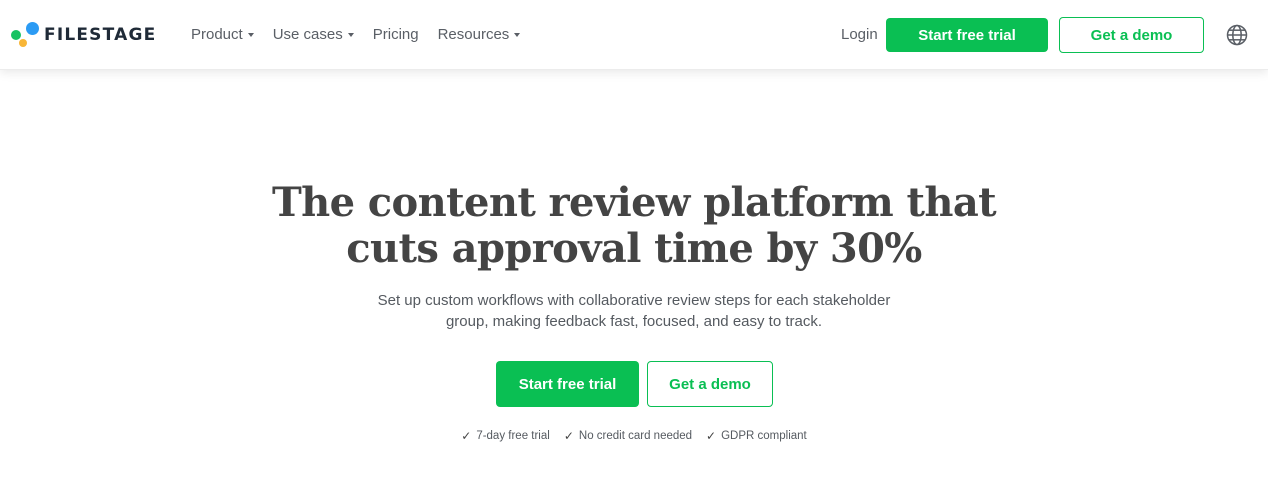 Image resolution: width=1268 pixels, height=479 pixels. Describe the element at coordinates (710, 384) in the screenshot. I see `hero-get-demo-button: Get a demo` at that location.